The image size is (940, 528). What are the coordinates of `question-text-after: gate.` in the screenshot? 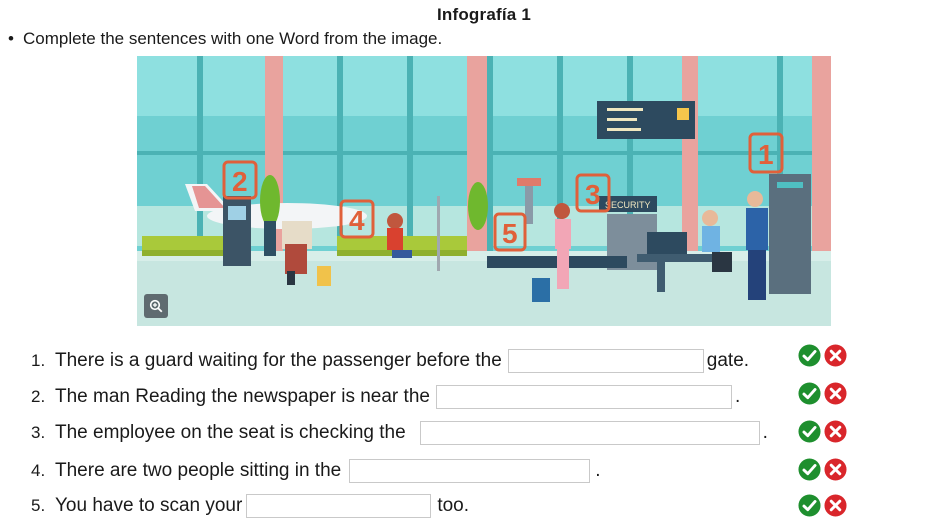 It's located at (728, 360).